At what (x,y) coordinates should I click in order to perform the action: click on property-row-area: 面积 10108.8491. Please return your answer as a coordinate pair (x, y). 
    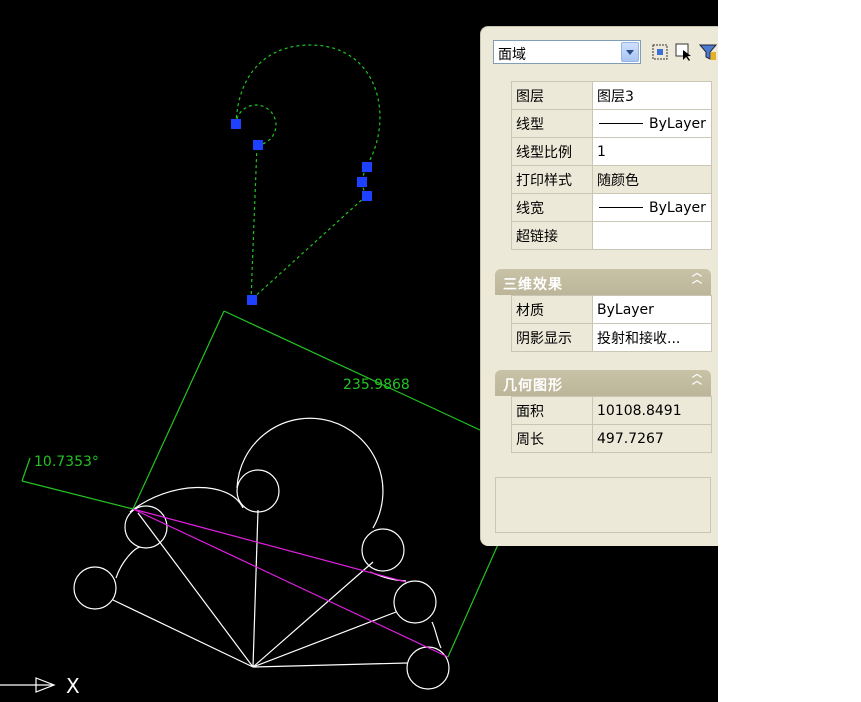
    Looking at the image, I should click on (611, 410).